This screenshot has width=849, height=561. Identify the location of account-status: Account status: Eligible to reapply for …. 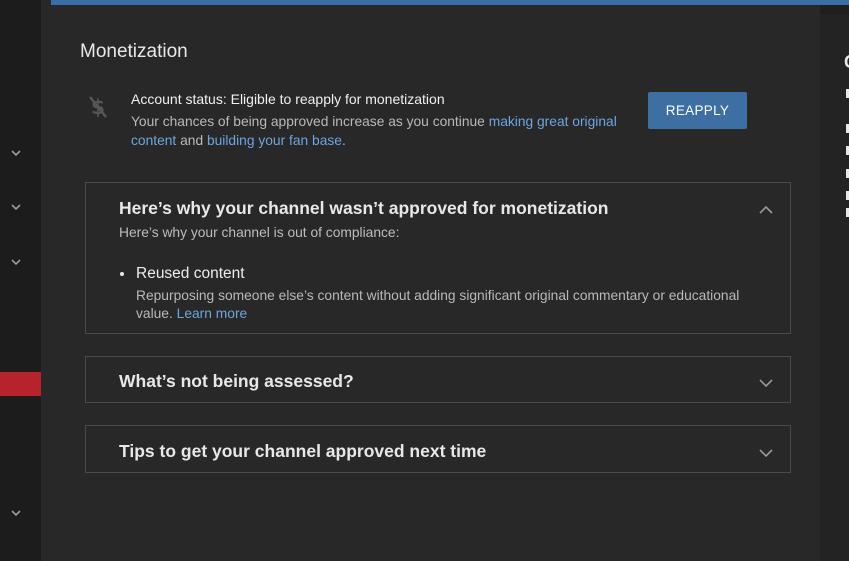
(288, 99).